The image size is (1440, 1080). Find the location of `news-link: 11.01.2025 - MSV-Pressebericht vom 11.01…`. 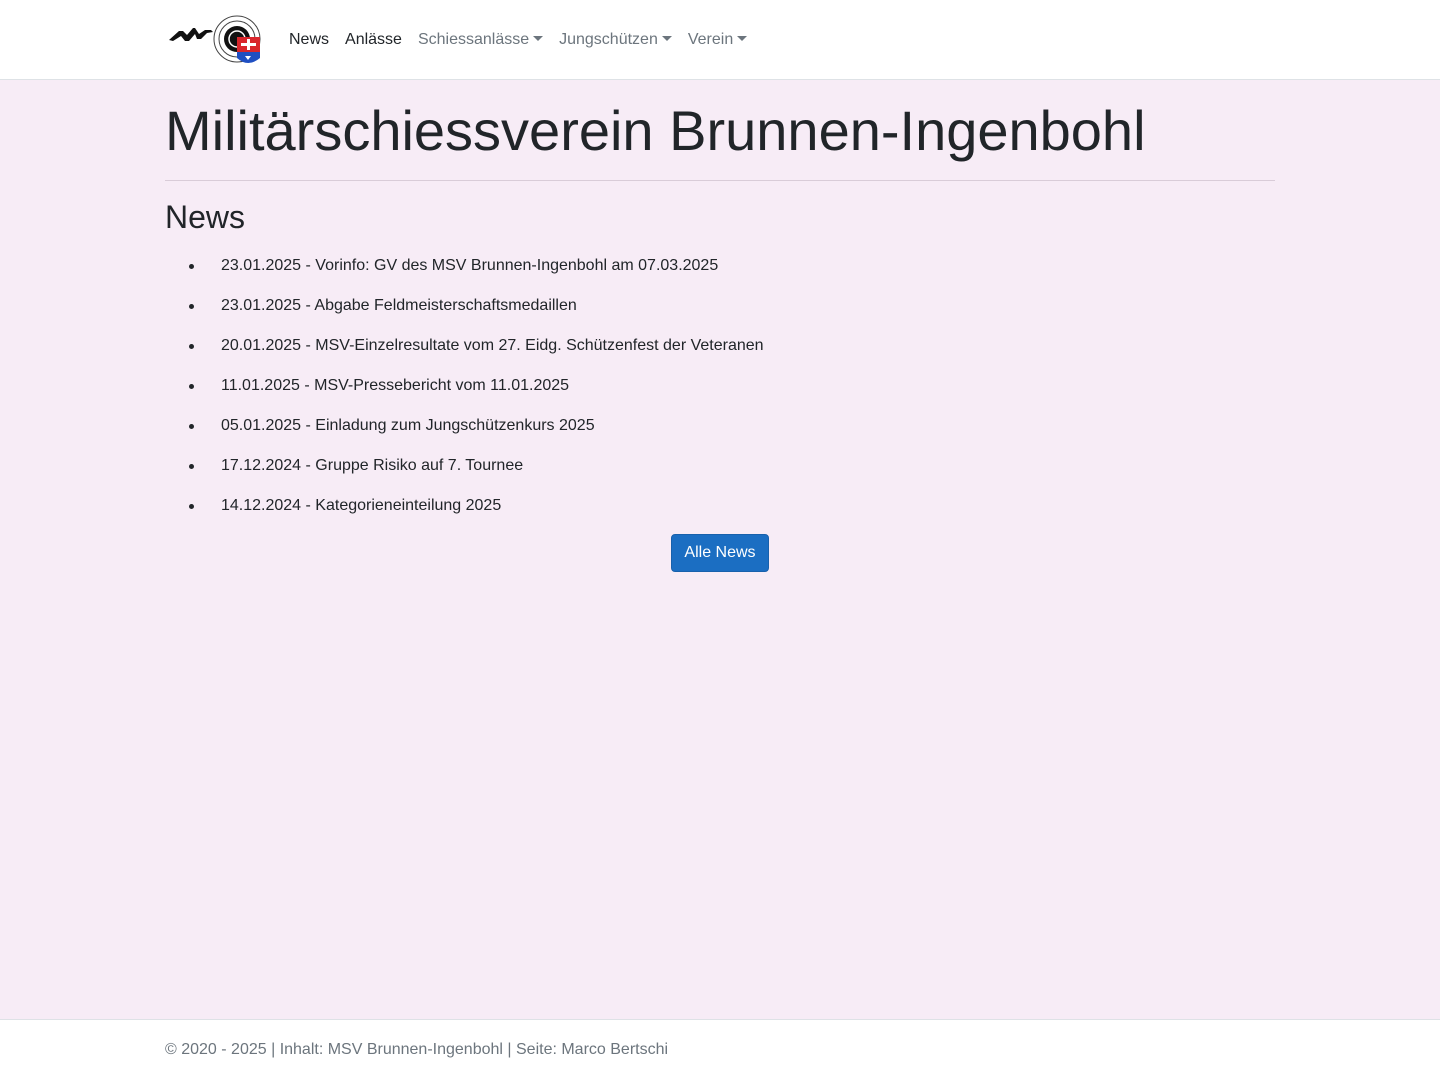

news-link: 11.01.2025 - MSV-Pressebericht vom 11.01… is located at coordinates (395, 385).